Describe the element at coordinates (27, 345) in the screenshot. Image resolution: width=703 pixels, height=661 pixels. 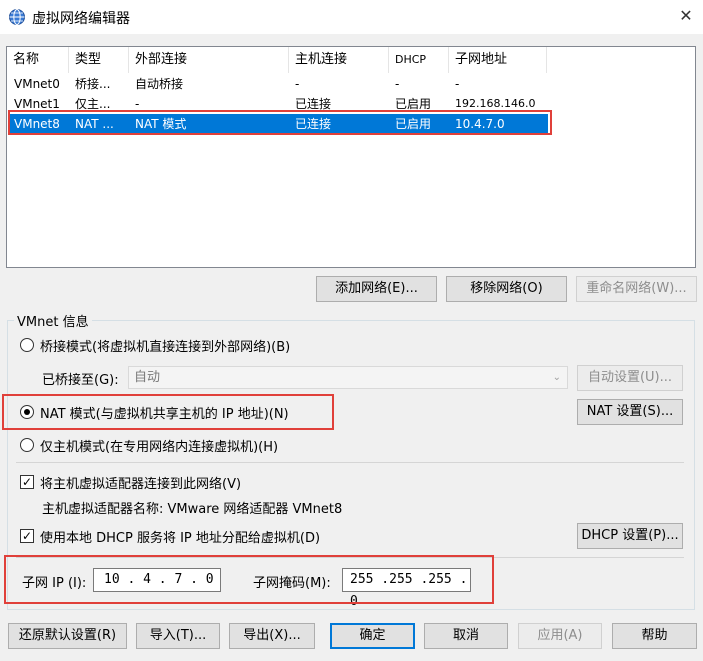
I see `bridged-mode-radio` at that location.